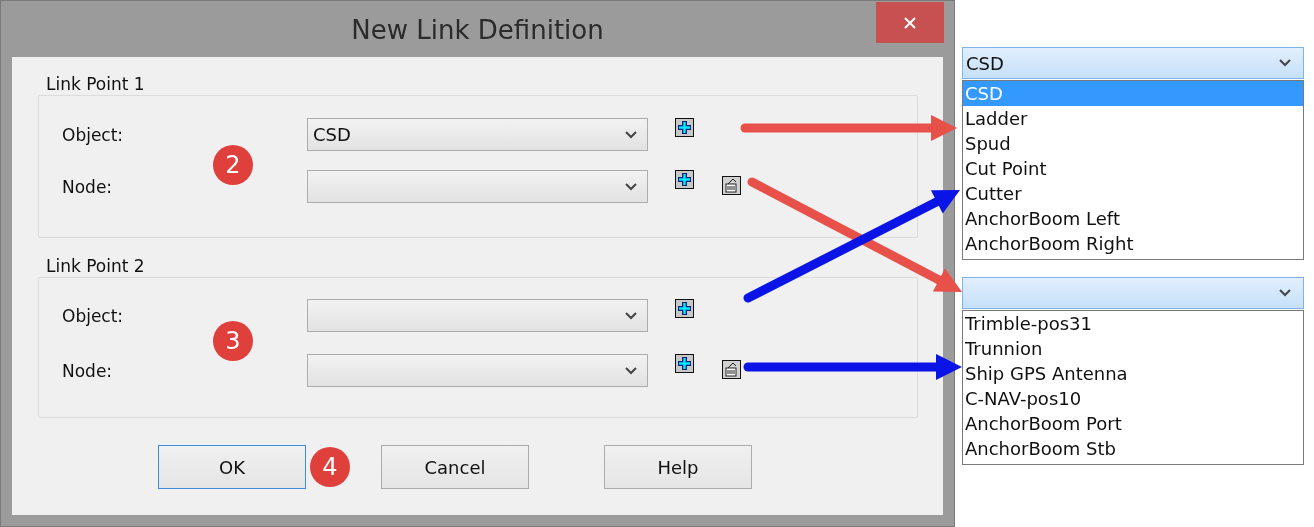 Image resolution: width=1314 pixels, height=527 pixels. Describe the element at coordinates (1133, 398) in the screenshot. I see `list-option: C-NAV-pos10` at that location.